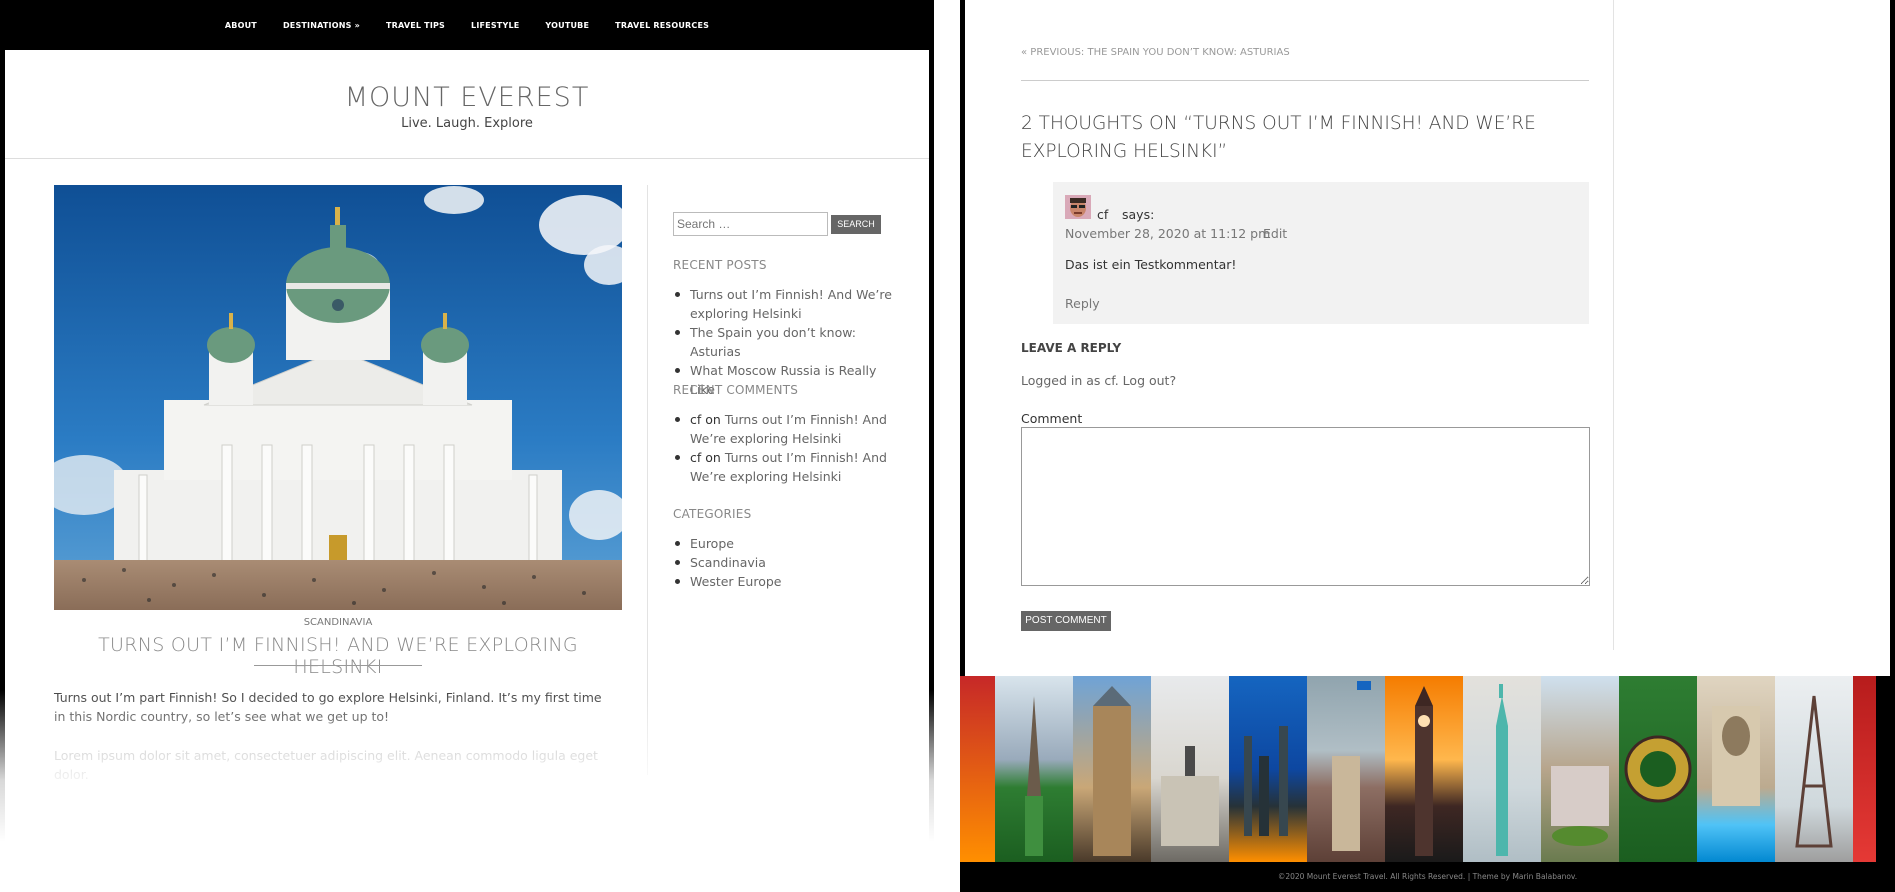  Describe the element at coordinates (241, 25) in the screenshot. I see `nav-item-about: About` at that location.